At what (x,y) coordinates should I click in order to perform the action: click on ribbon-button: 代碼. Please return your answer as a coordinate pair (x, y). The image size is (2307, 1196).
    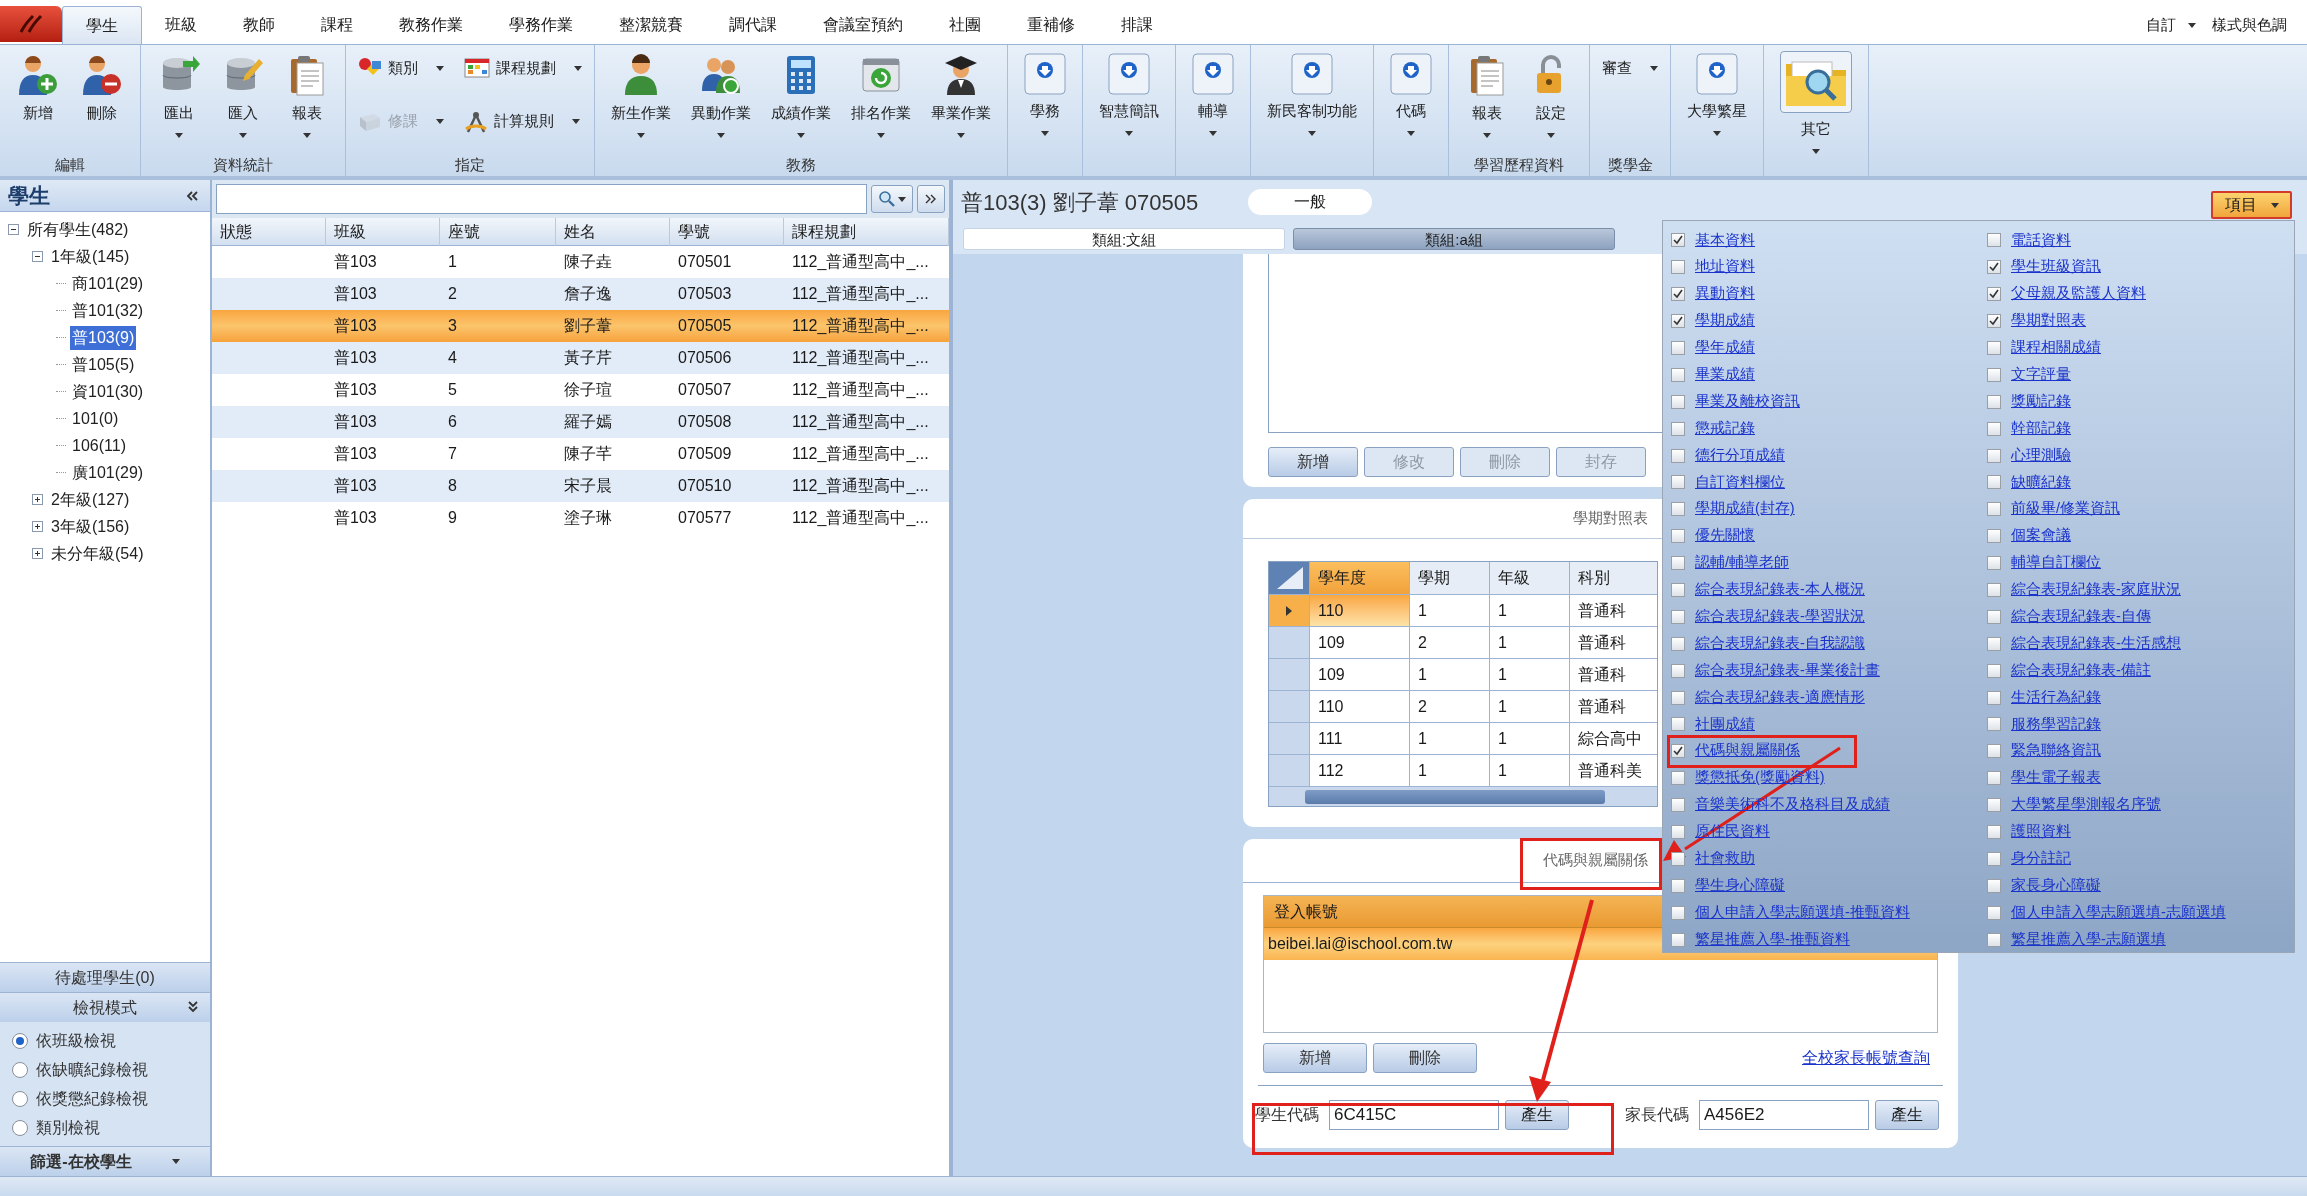
    Looking at the image, I should click on (1411, 93).